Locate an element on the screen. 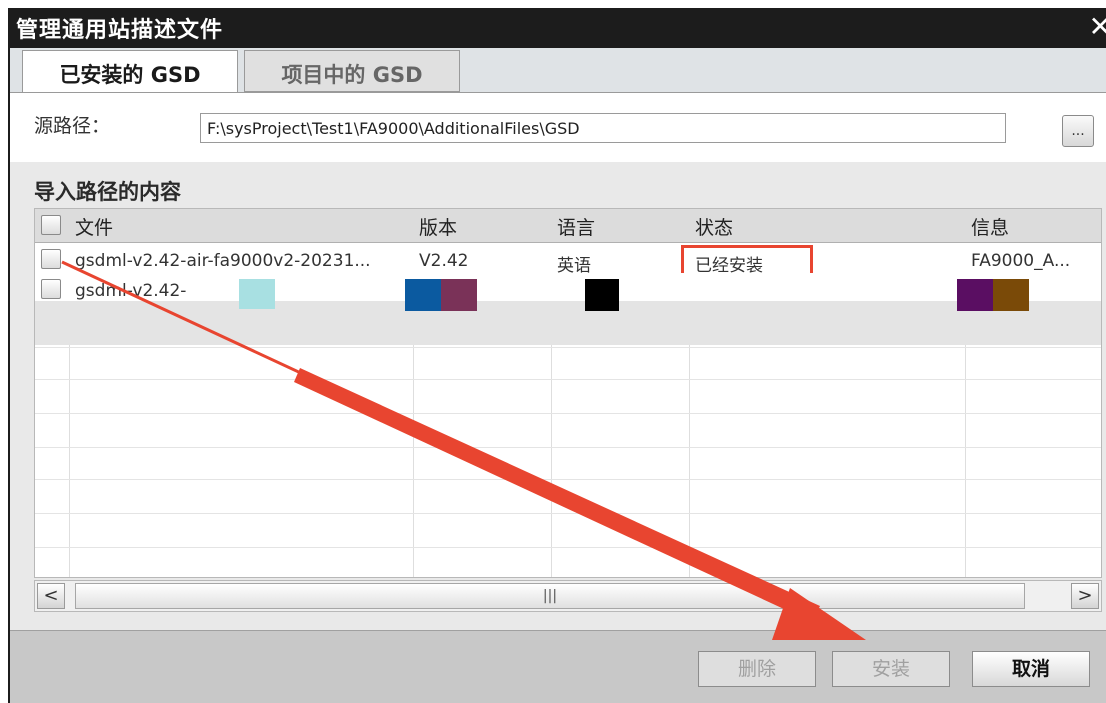  scrollbar-thumb: ||| is located at coordinates (550, 596).